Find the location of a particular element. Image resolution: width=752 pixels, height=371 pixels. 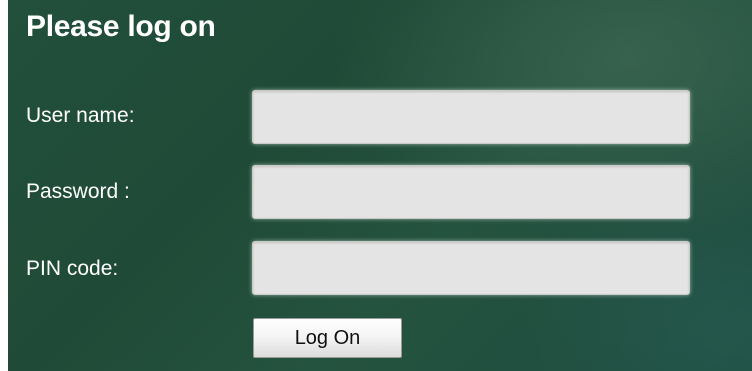

pin-code-input is located at coordinates (471, 268).